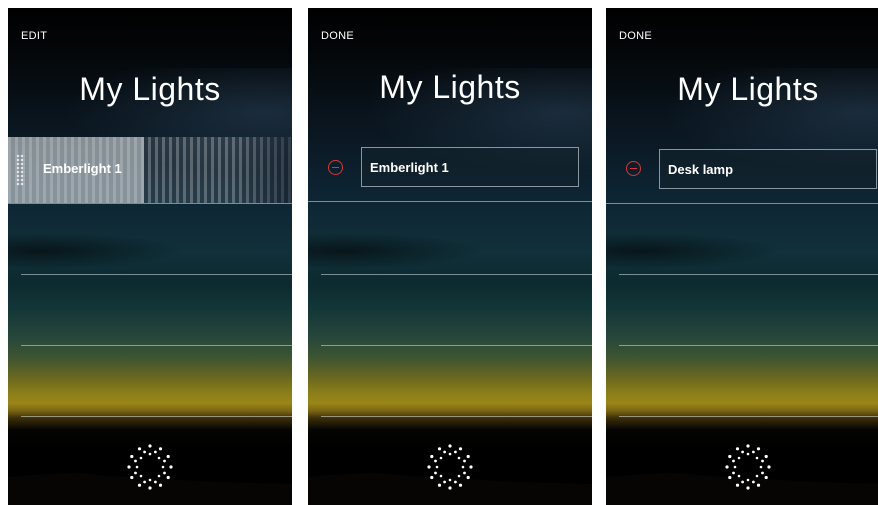  Describe the element at coordinates (150, 170) in the screenshot. I see `light-row-dragging: Emberlight 1` at that location.